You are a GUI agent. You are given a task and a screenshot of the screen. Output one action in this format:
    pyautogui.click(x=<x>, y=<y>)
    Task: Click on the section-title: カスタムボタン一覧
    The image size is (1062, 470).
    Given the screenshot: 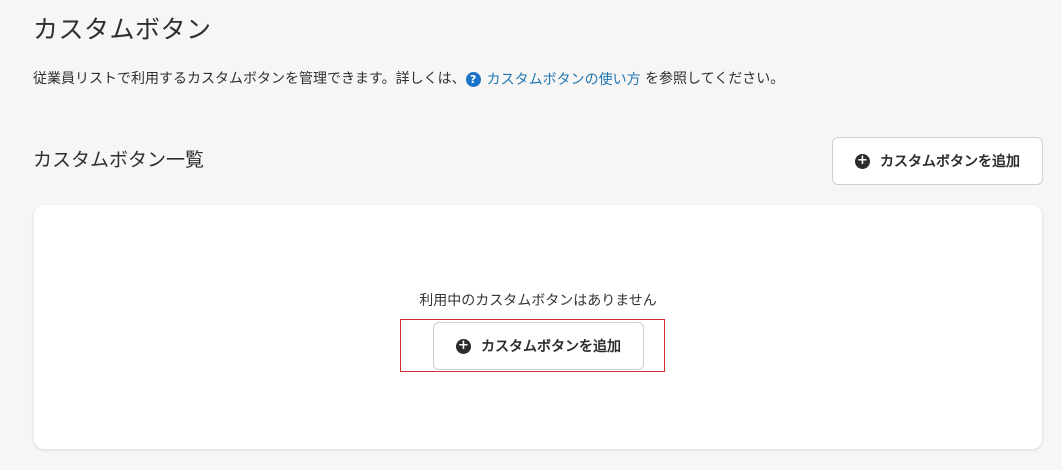 What is the action you would take?
    pyautogui.click(x=119, y=160)
    